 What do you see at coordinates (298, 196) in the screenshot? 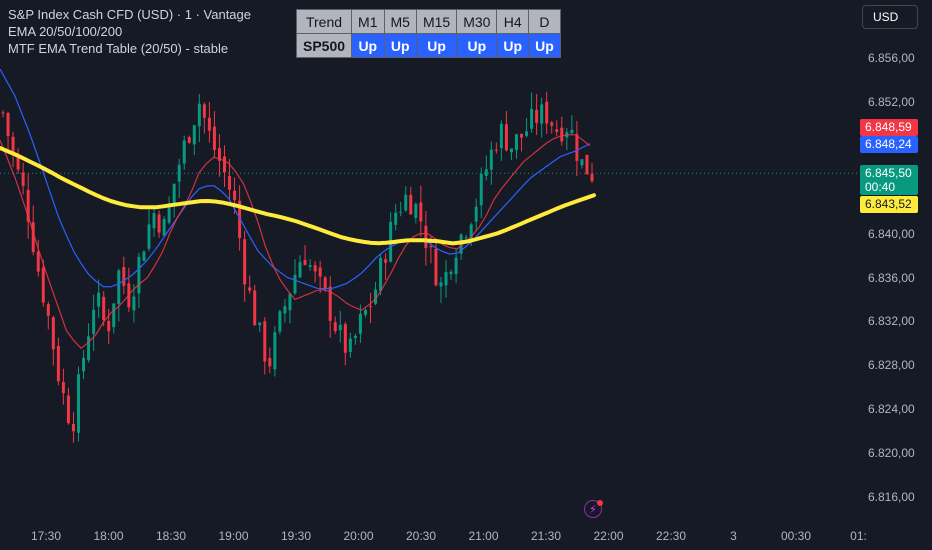
I see `ema-yellow-line` at bounding box center [298, 196].